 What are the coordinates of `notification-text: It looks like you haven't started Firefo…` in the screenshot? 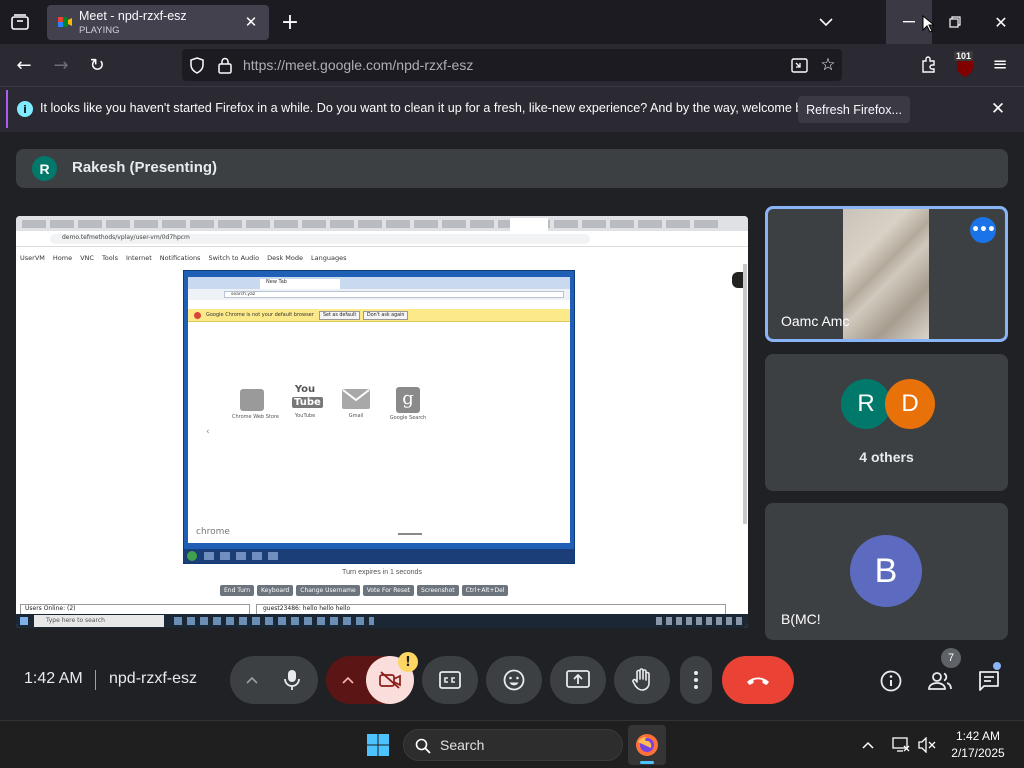 It's located at (433, 108).